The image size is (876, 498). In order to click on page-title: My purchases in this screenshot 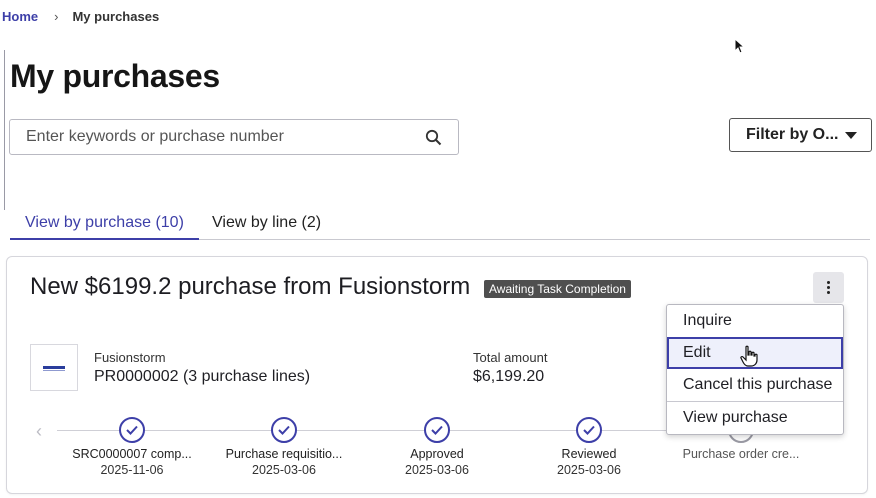, I will do `click(115, 76)`.